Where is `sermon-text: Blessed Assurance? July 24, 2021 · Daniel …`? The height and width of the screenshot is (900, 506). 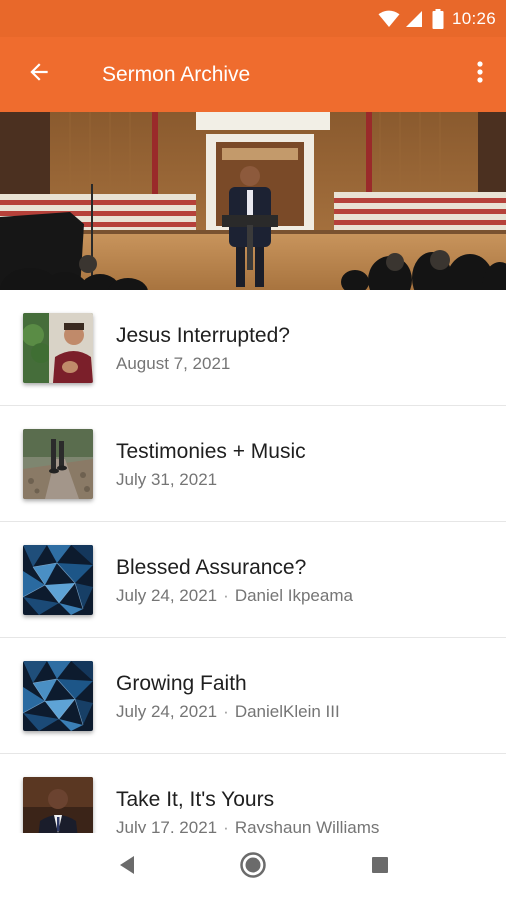 sermon-text: Blessed Assurance? July 24, 2021 · Daniel … is located at coordinates (305, 581).